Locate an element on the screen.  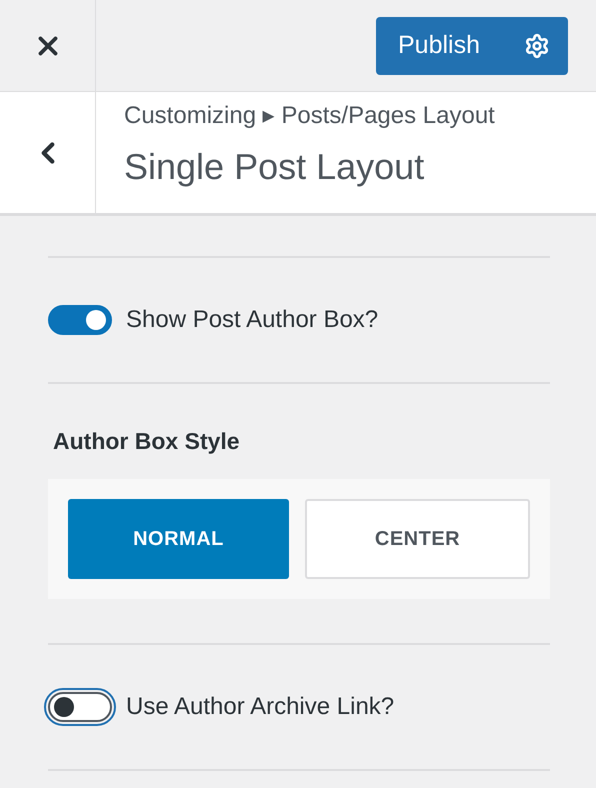
style-option: CENTER is located at coordinates (417, 538).